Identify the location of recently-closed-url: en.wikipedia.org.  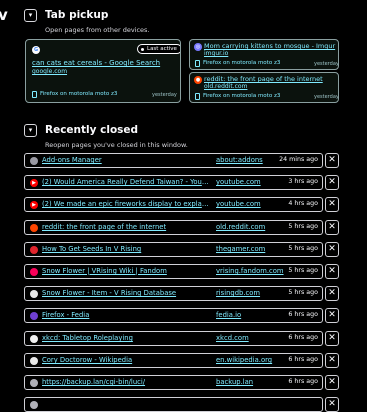
(251, 360).